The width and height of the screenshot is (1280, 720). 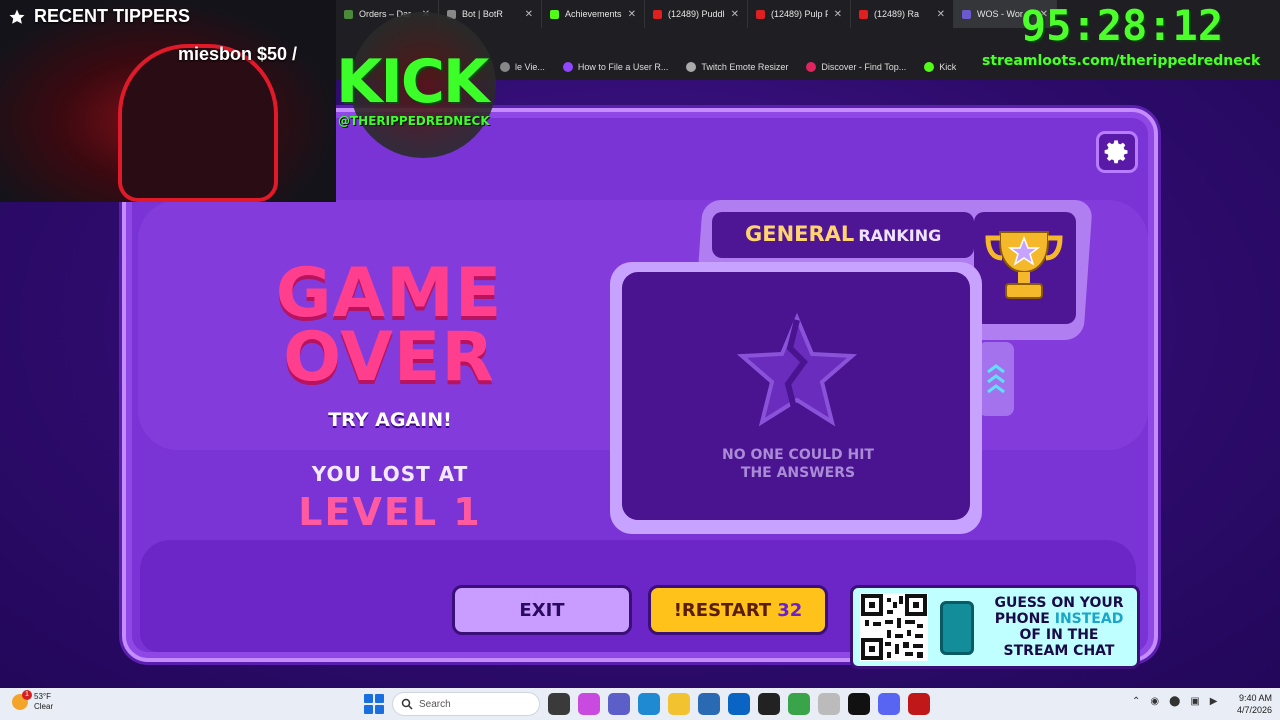 I want to click on qr-line-2: PHONE, so click(x=1022, y=619).